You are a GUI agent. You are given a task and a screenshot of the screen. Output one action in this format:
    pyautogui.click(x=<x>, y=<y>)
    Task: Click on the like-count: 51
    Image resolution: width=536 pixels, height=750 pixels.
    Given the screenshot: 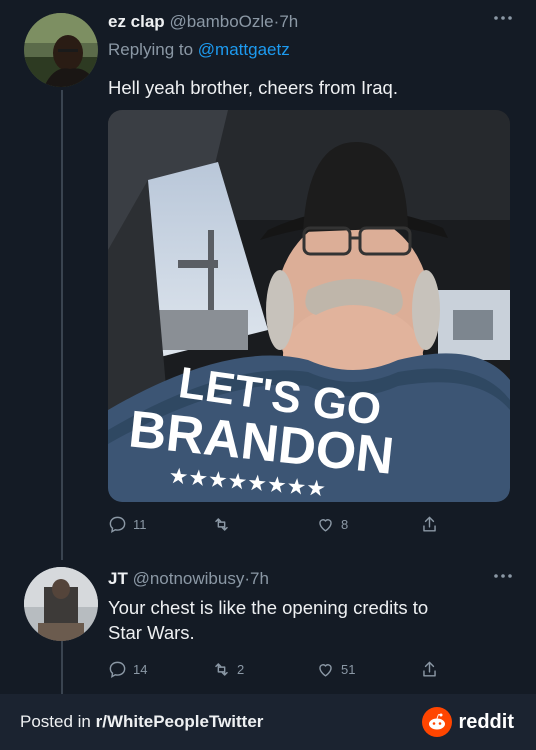 What is the action you would take?
    pyautogui.click(x=348, y=669)
    